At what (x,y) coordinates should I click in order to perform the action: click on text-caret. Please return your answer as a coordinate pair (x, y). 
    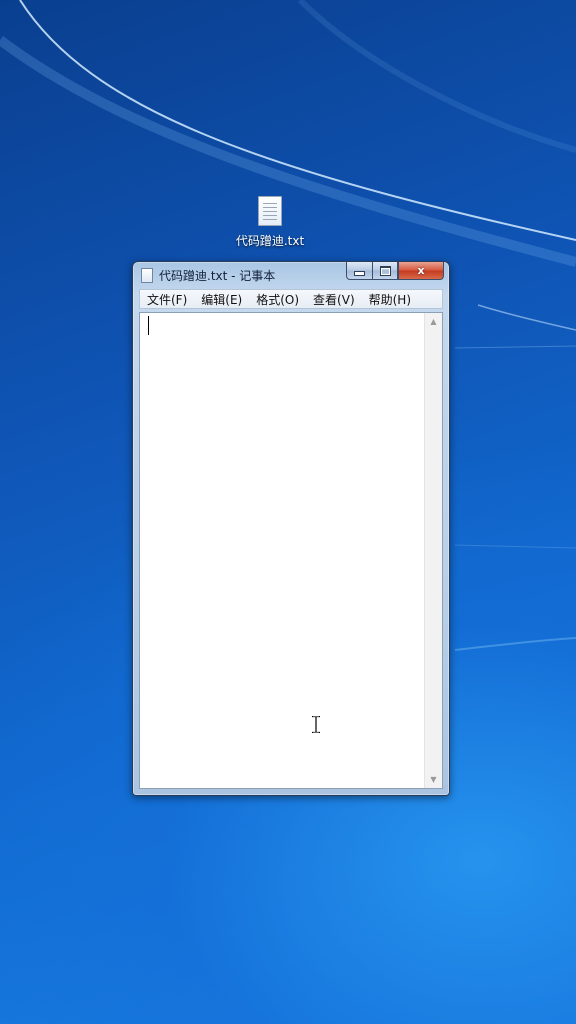
    Looking at the image, I should click on (148, 325).